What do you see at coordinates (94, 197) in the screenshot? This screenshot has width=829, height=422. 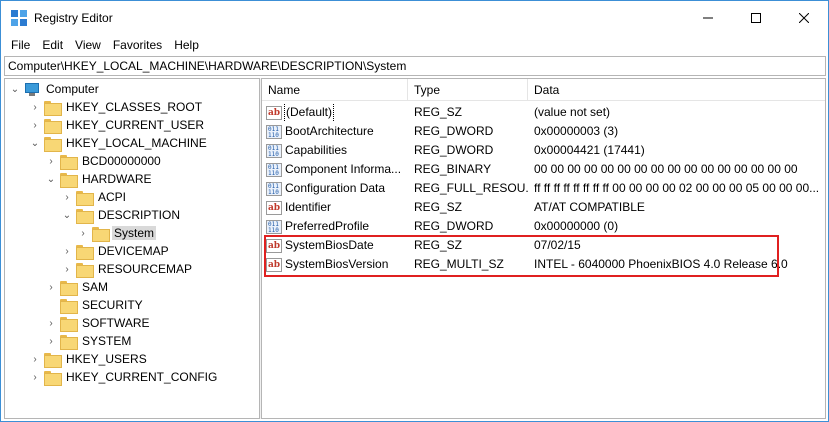 I see `tree-node-acpi: › ACPI` at bounding box center [94, 197].